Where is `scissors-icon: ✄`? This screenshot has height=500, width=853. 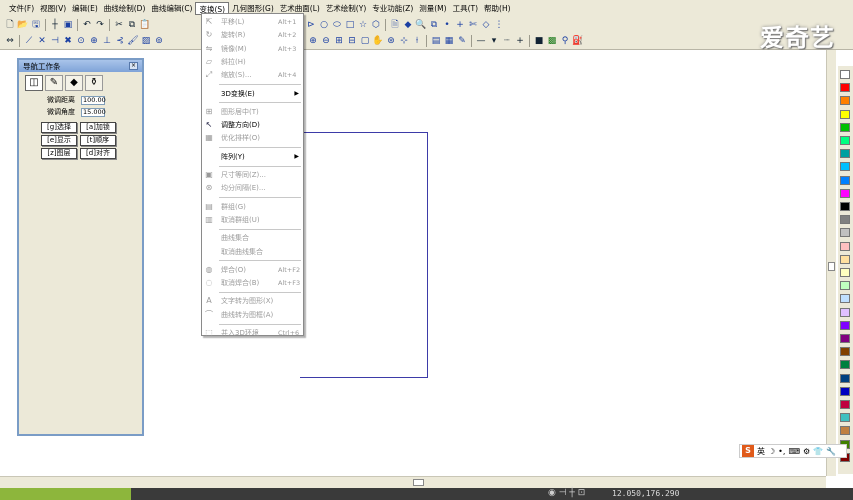
scissors-icon: ✄ is located at coordinates (473, 25).